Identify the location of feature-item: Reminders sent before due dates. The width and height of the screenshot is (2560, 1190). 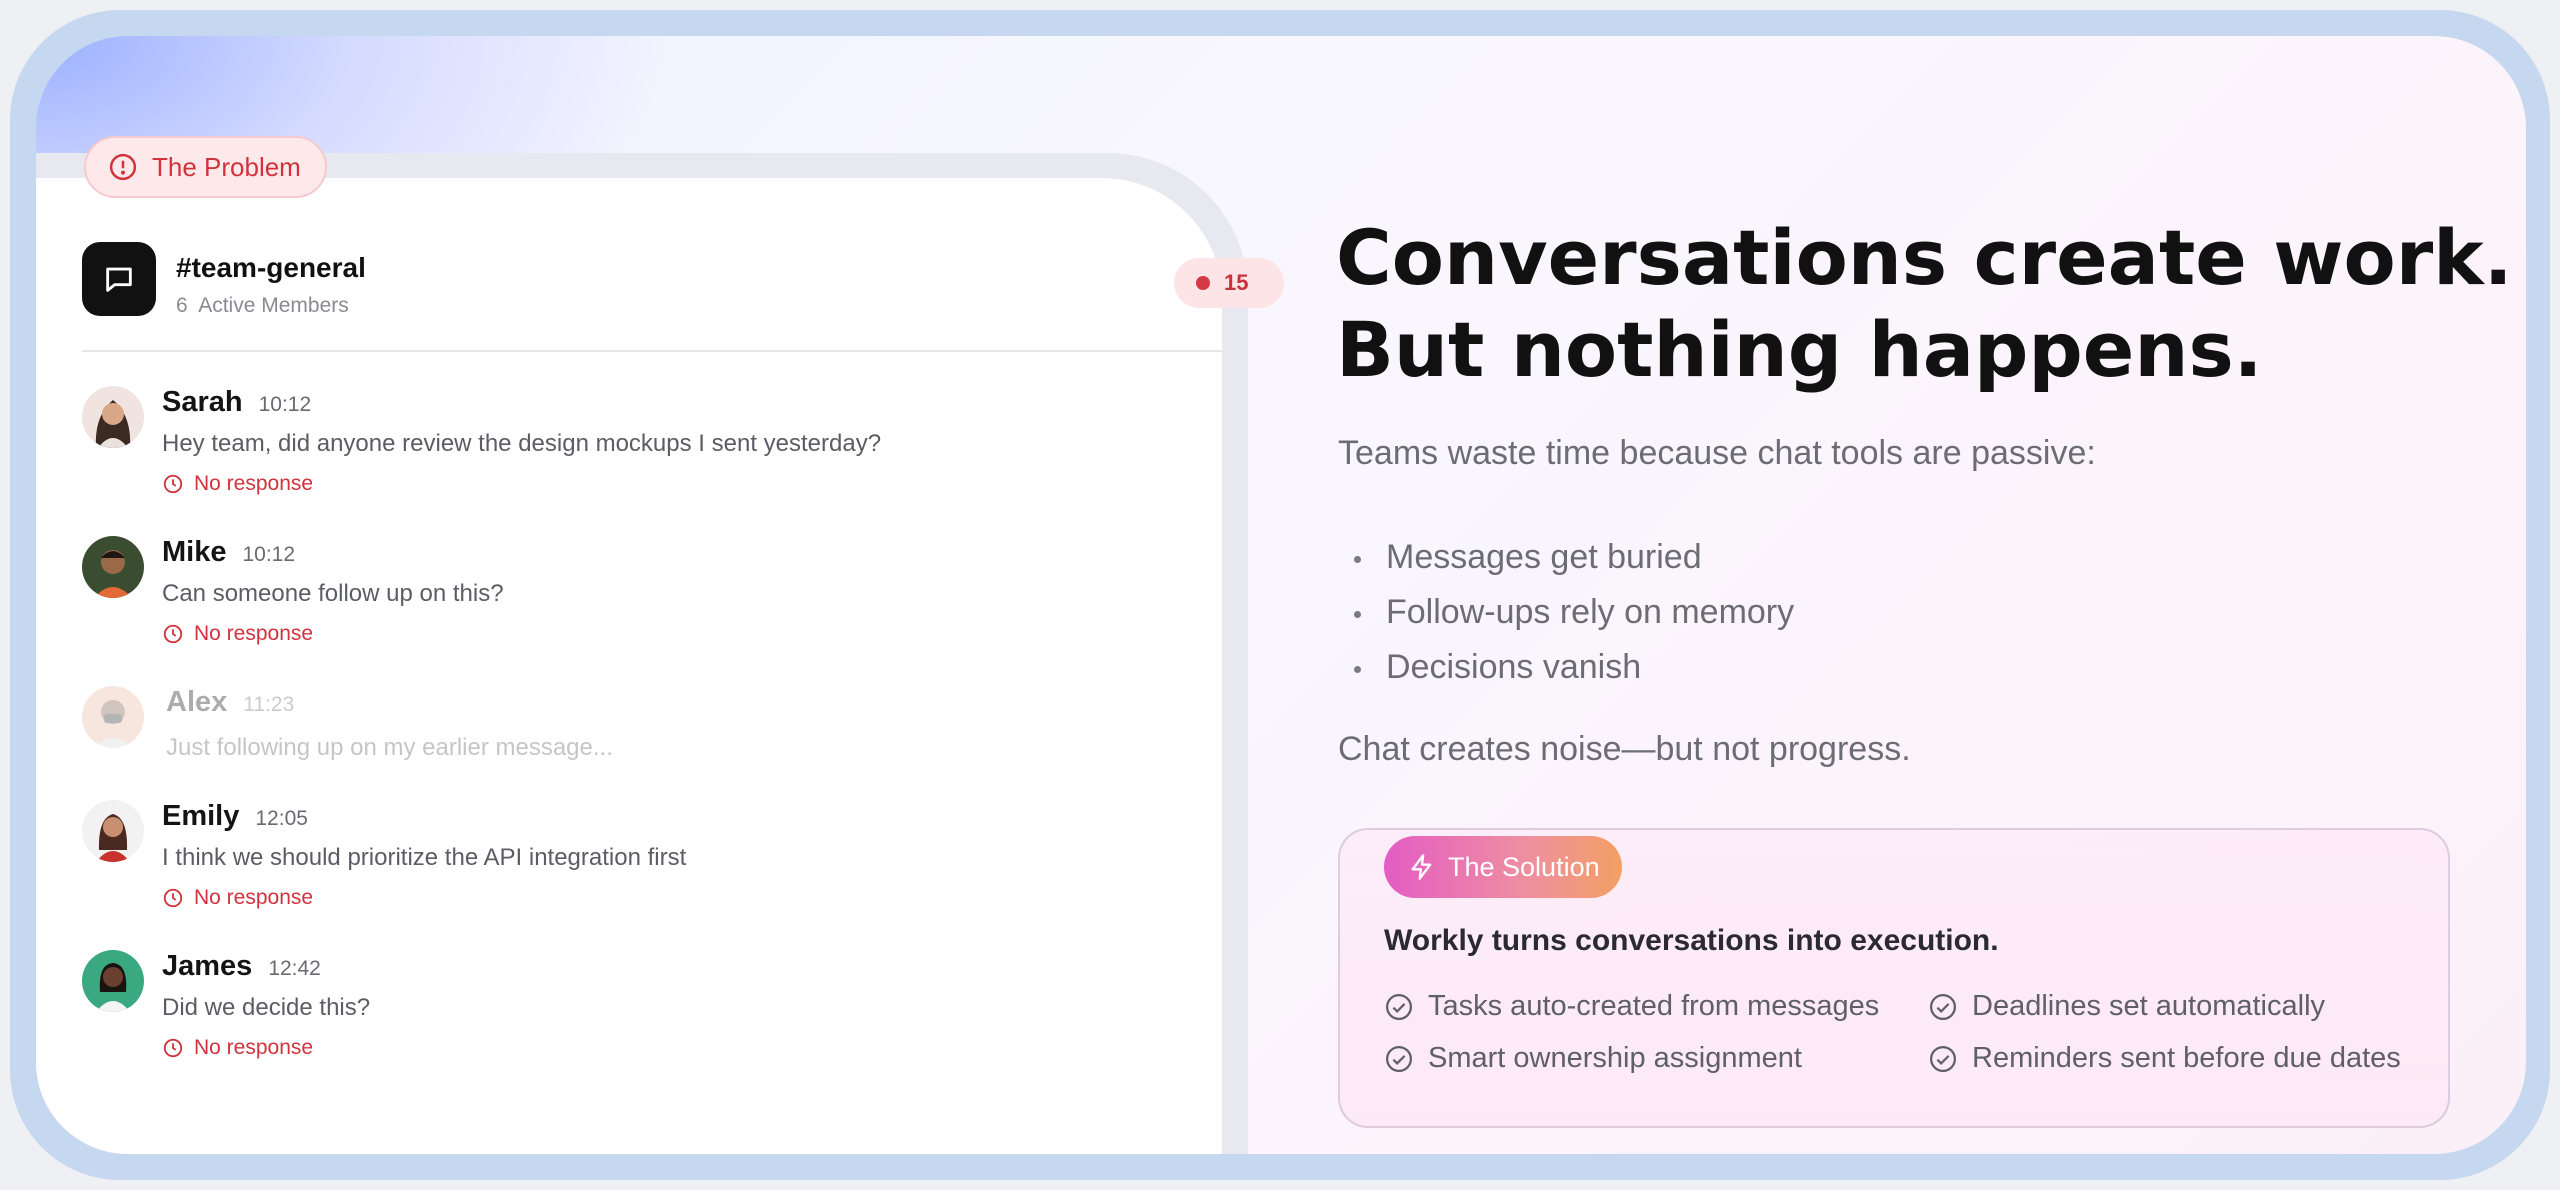
(2164, 1058).